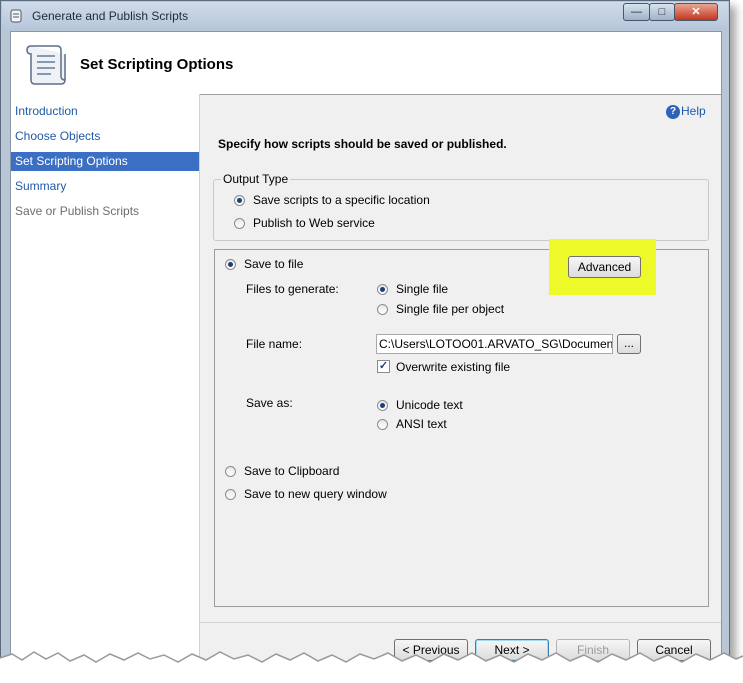 This screenshot has height=683, width=743. Describe the element at coordinates (105, 161) in the screenshot. I see `nav-item-set-scripting-options: Set Scripting Options` at that location.